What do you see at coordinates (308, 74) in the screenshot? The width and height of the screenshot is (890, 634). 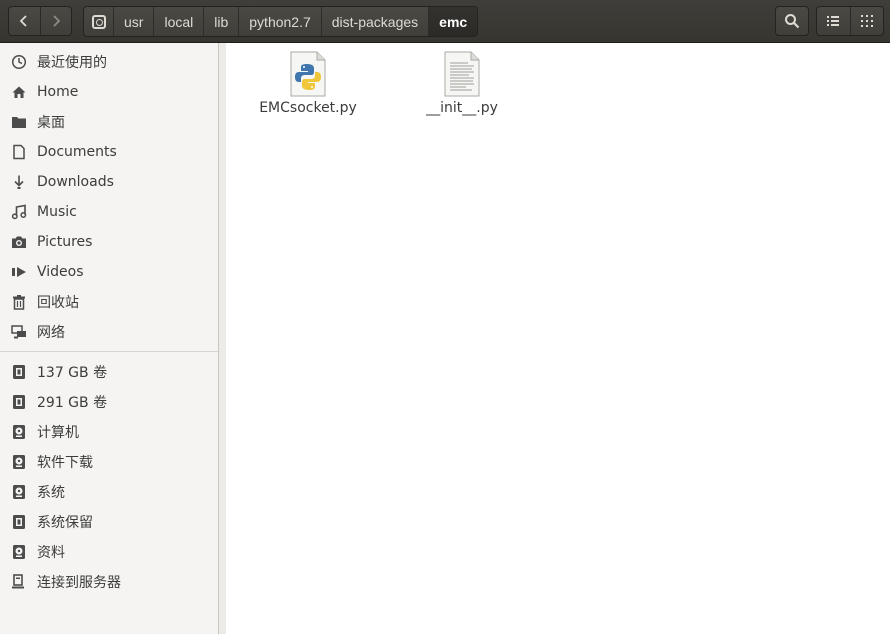 I see `python-file-icon` at bounding box center [308, 74].